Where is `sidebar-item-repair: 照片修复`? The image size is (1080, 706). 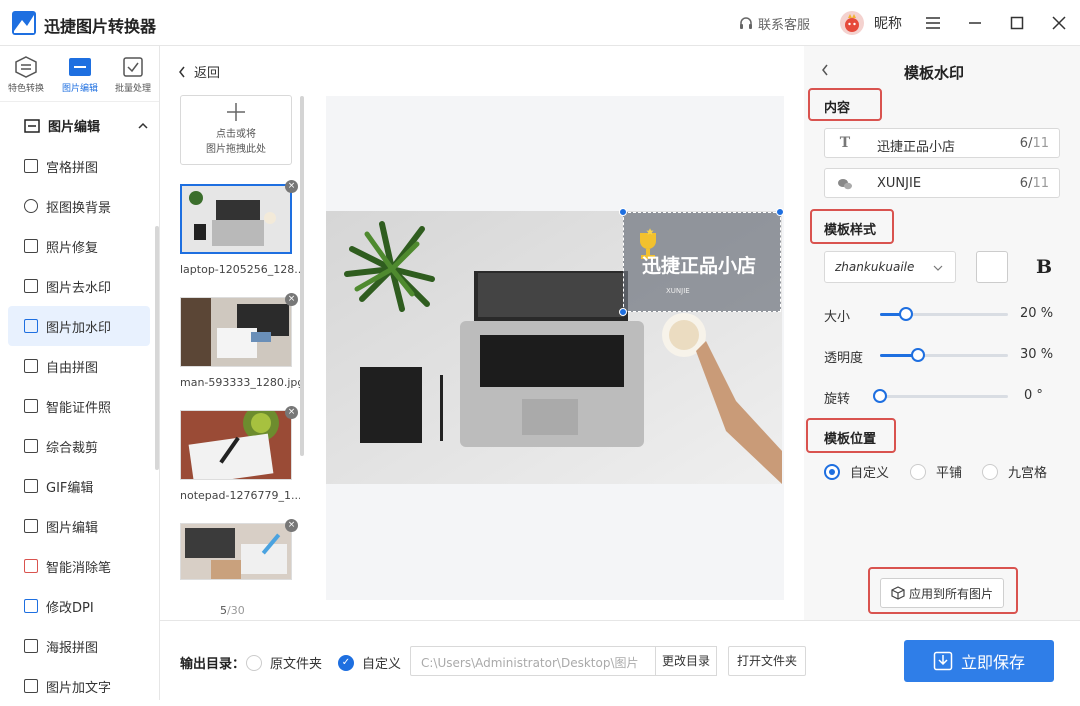 sidebar-item-repair: 照片修复 is located at coordinates (79, 246).